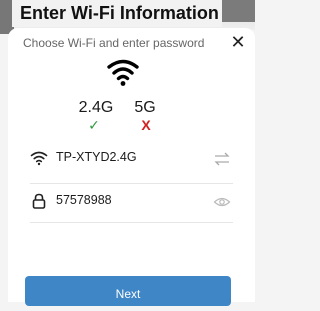 The image size is (320, 311). Describe the element at coordinates (114, 43) in the screenshot. I see `dialog-subtitle: Choose Wi-Fi and enter password` at that location.